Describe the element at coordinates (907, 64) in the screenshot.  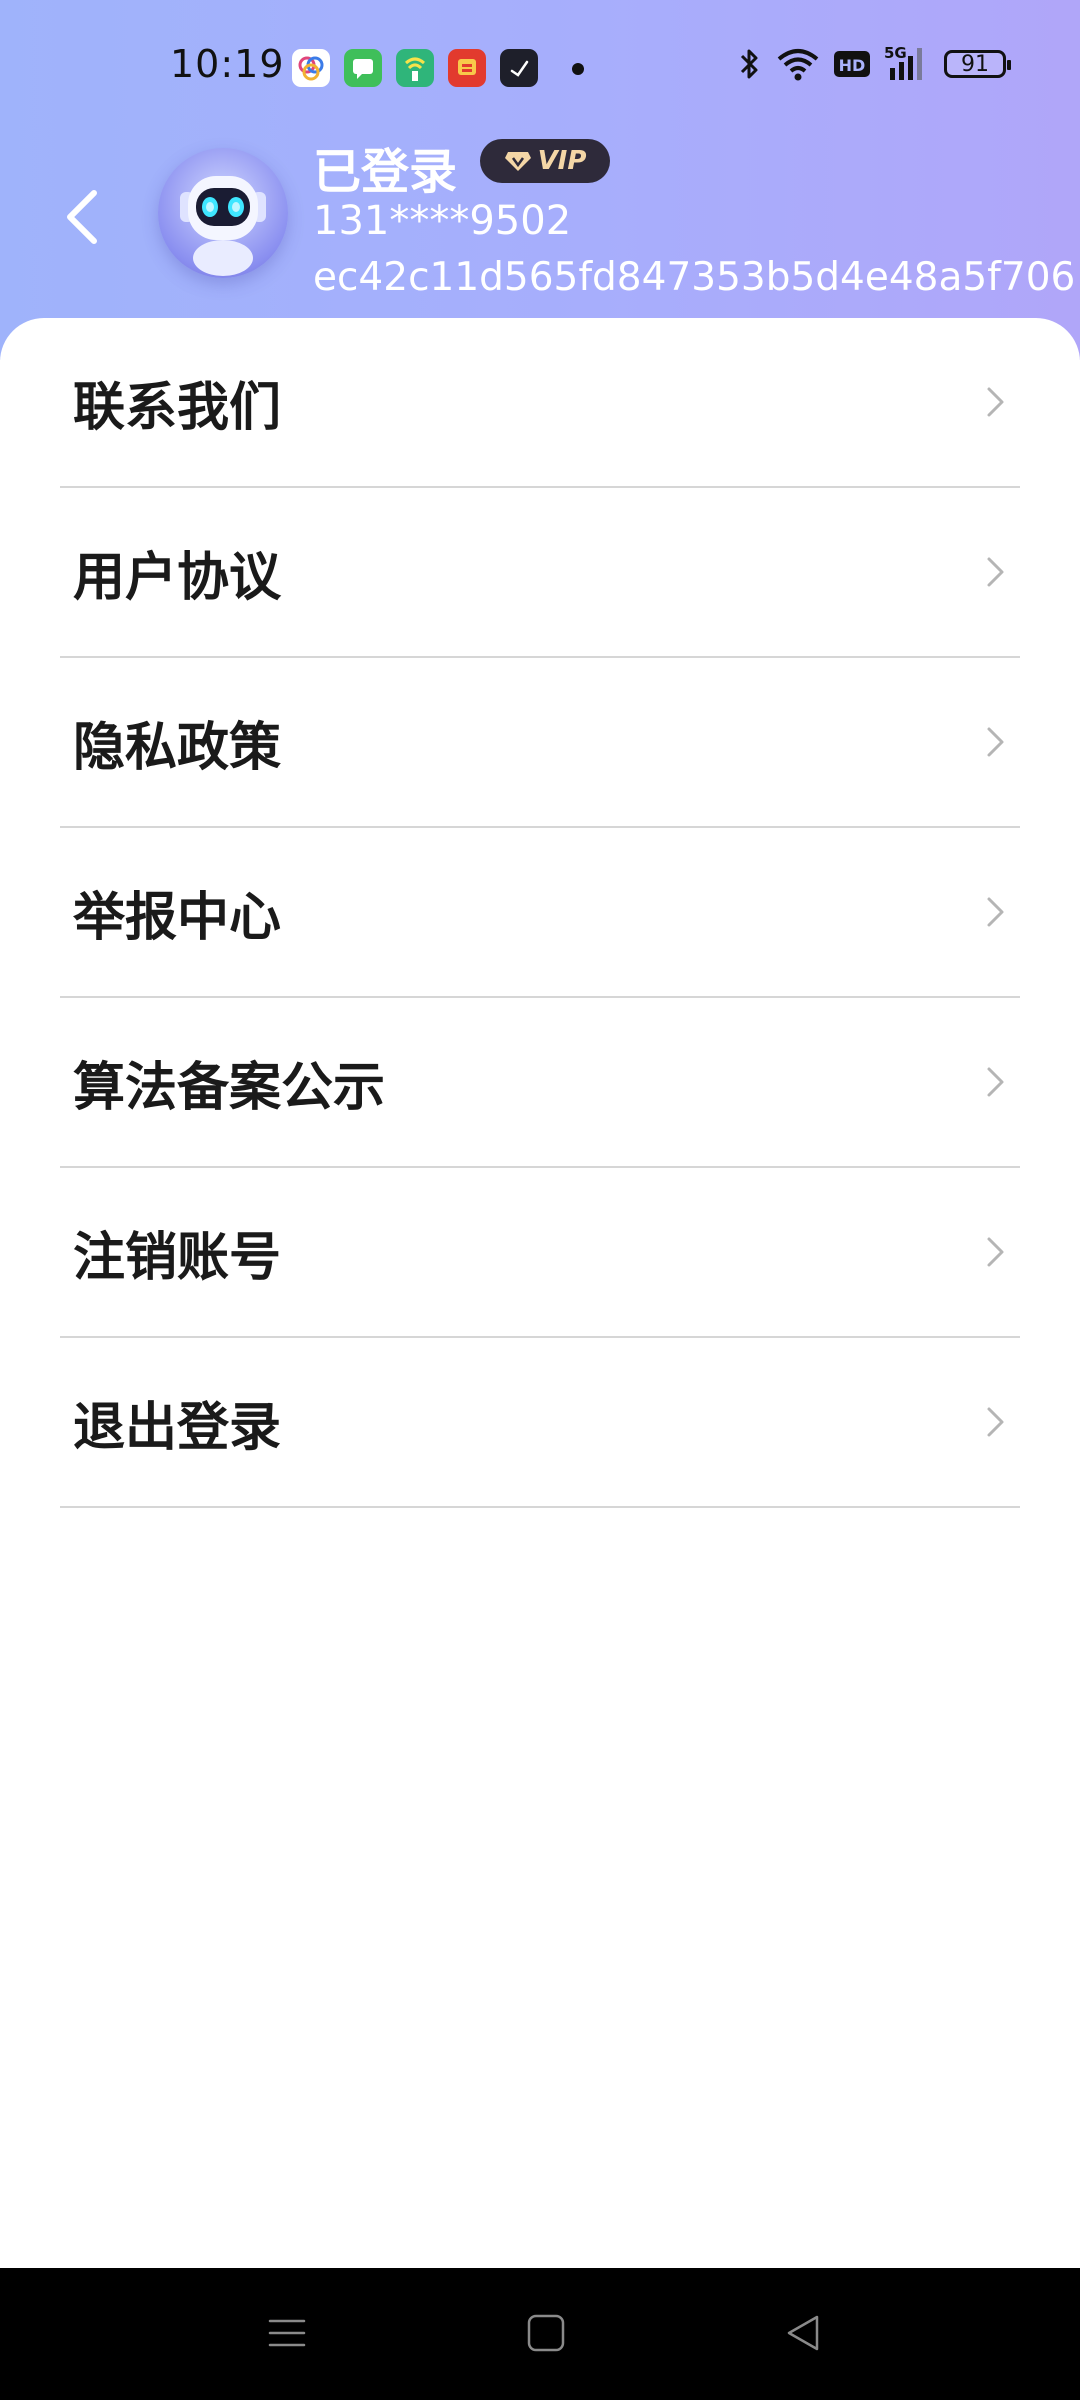
I see `signal-5g-icon: 5G` at that location.